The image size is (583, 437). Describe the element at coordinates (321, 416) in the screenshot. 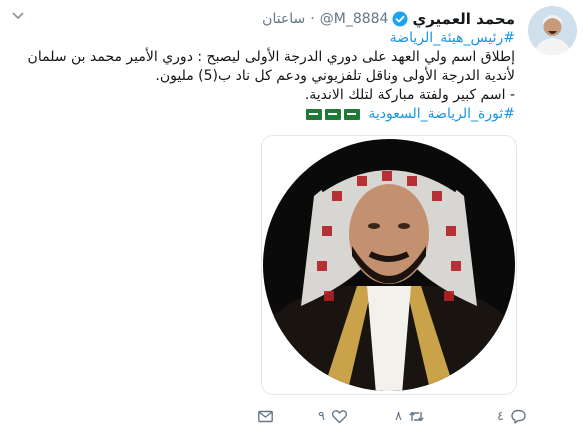

I see `like-count: ٩` at that location.